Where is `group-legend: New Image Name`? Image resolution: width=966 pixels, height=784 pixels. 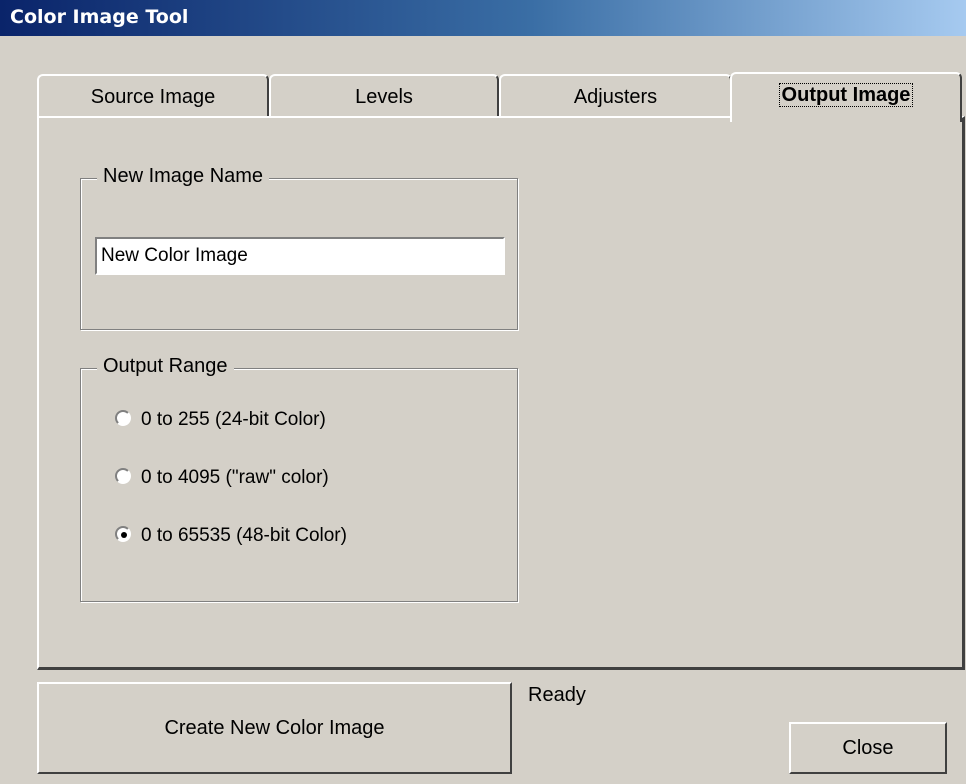
group-legend: New Image Name is located at coordinates (183, 176).